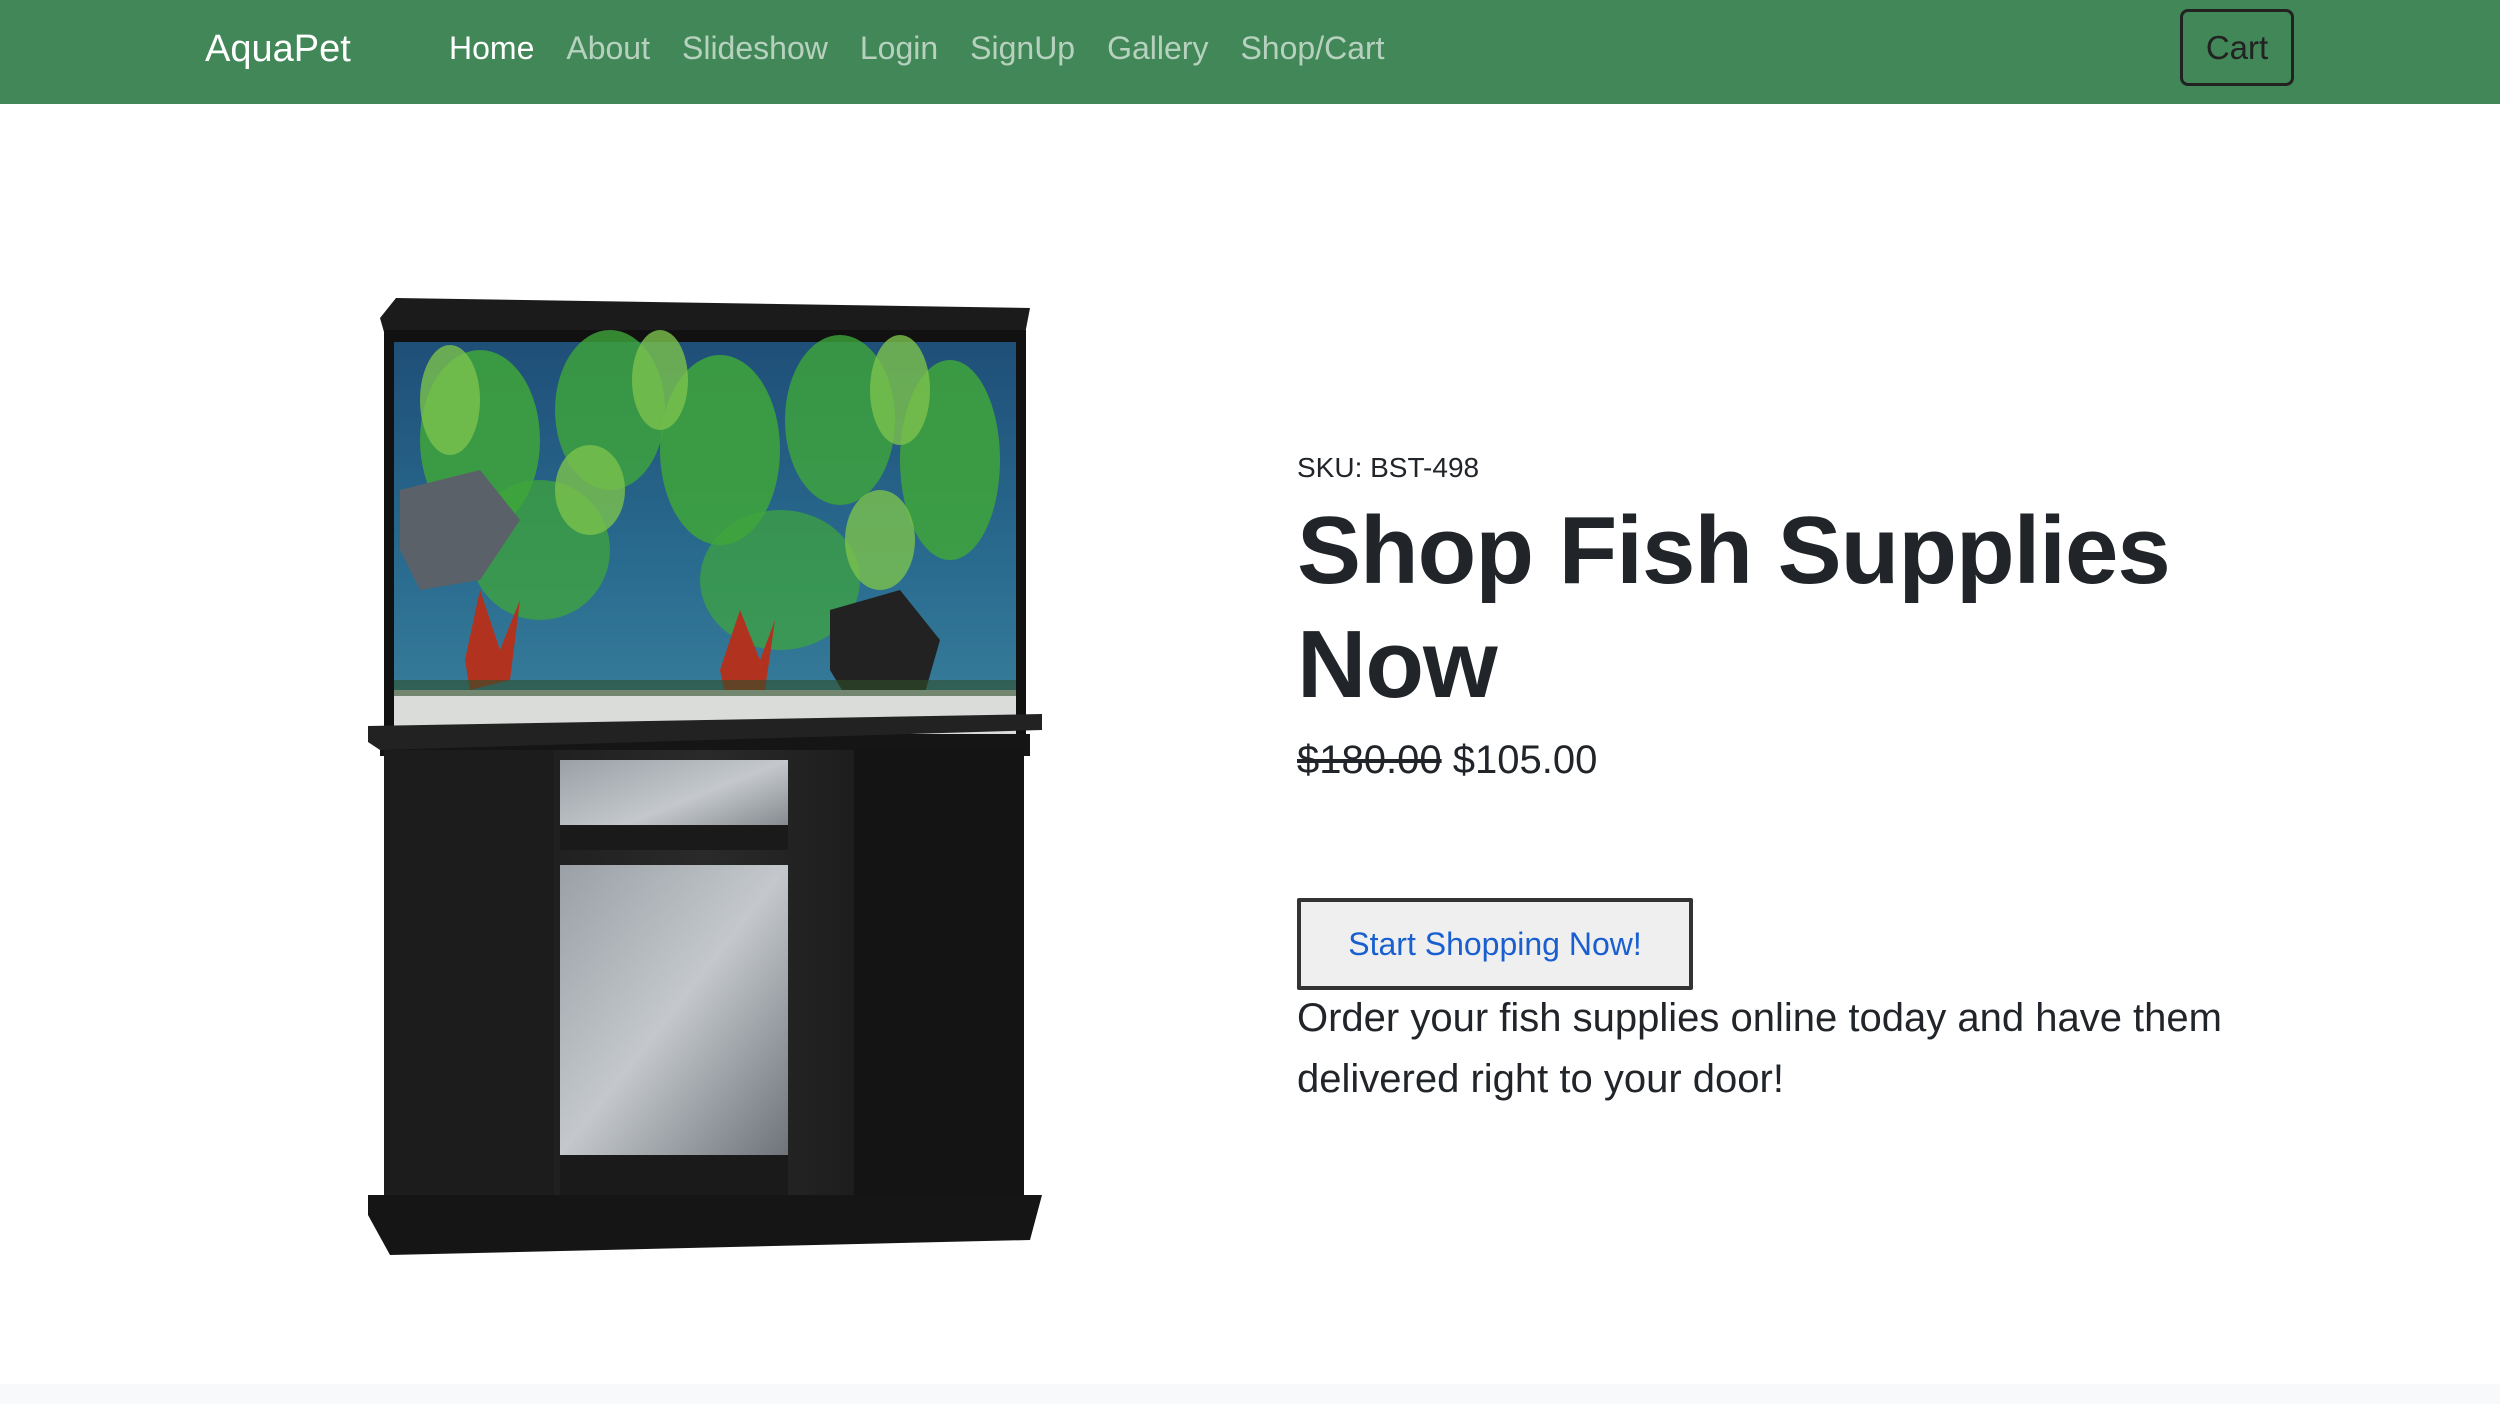  I want to click on nav-link-shop-cart: Shop/Cart, so click(1312, 48).